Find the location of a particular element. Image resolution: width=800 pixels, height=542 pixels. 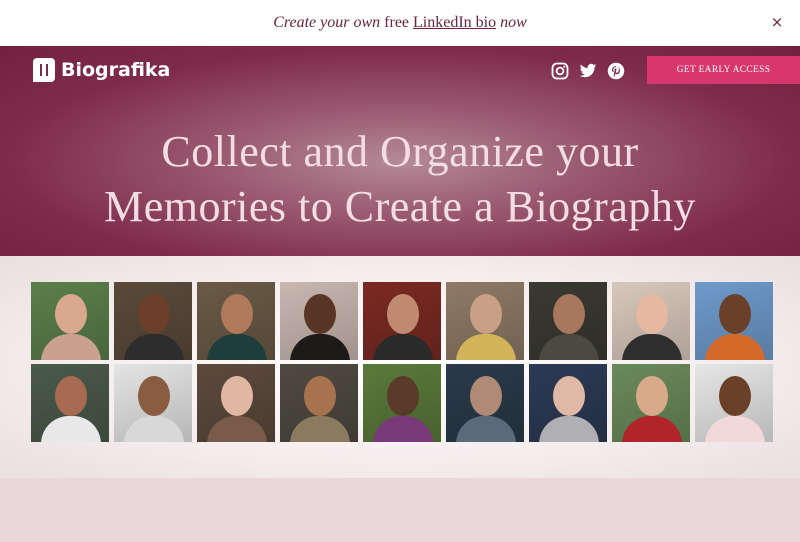

social-links is located at coordinates (593, 71).